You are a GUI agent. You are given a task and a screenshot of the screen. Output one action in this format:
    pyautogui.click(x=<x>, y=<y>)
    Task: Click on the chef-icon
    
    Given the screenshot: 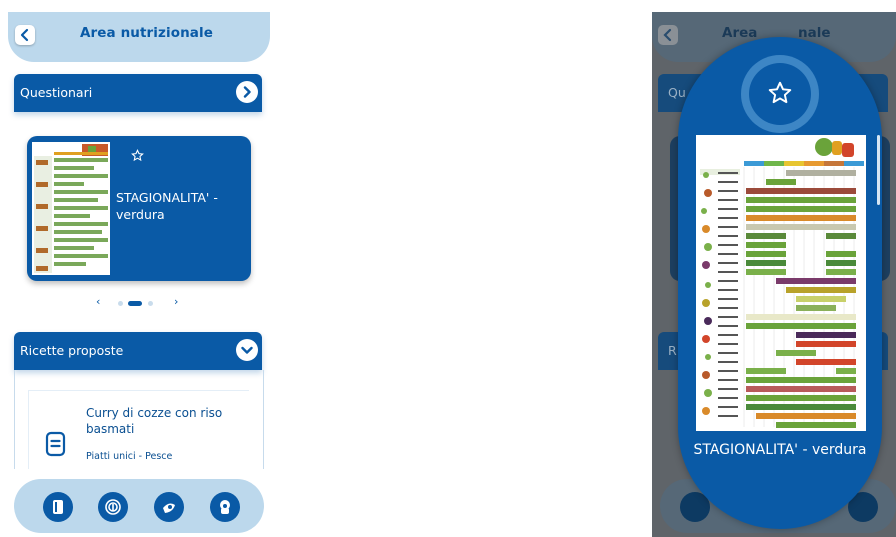 What is the action you would take?
    pyautogui.click(x=225, y=507)
    